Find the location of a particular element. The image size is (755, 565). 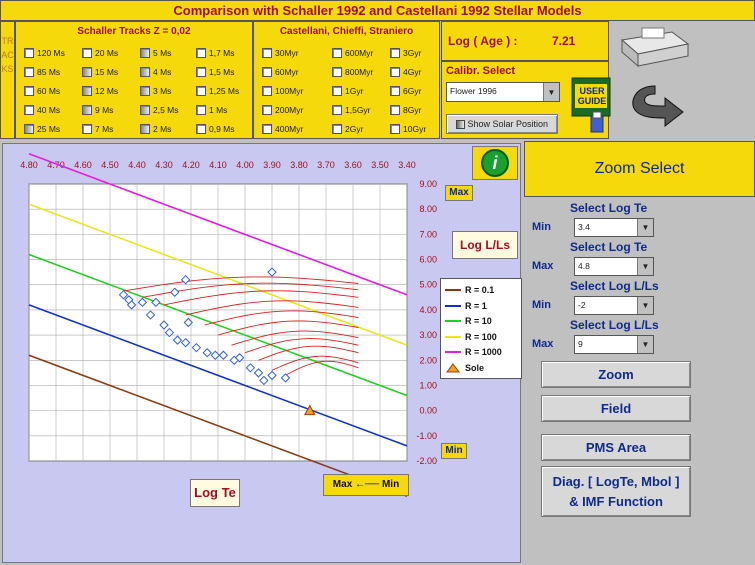

x-tick-label: 3.70 is located at coordinates (326, 165).